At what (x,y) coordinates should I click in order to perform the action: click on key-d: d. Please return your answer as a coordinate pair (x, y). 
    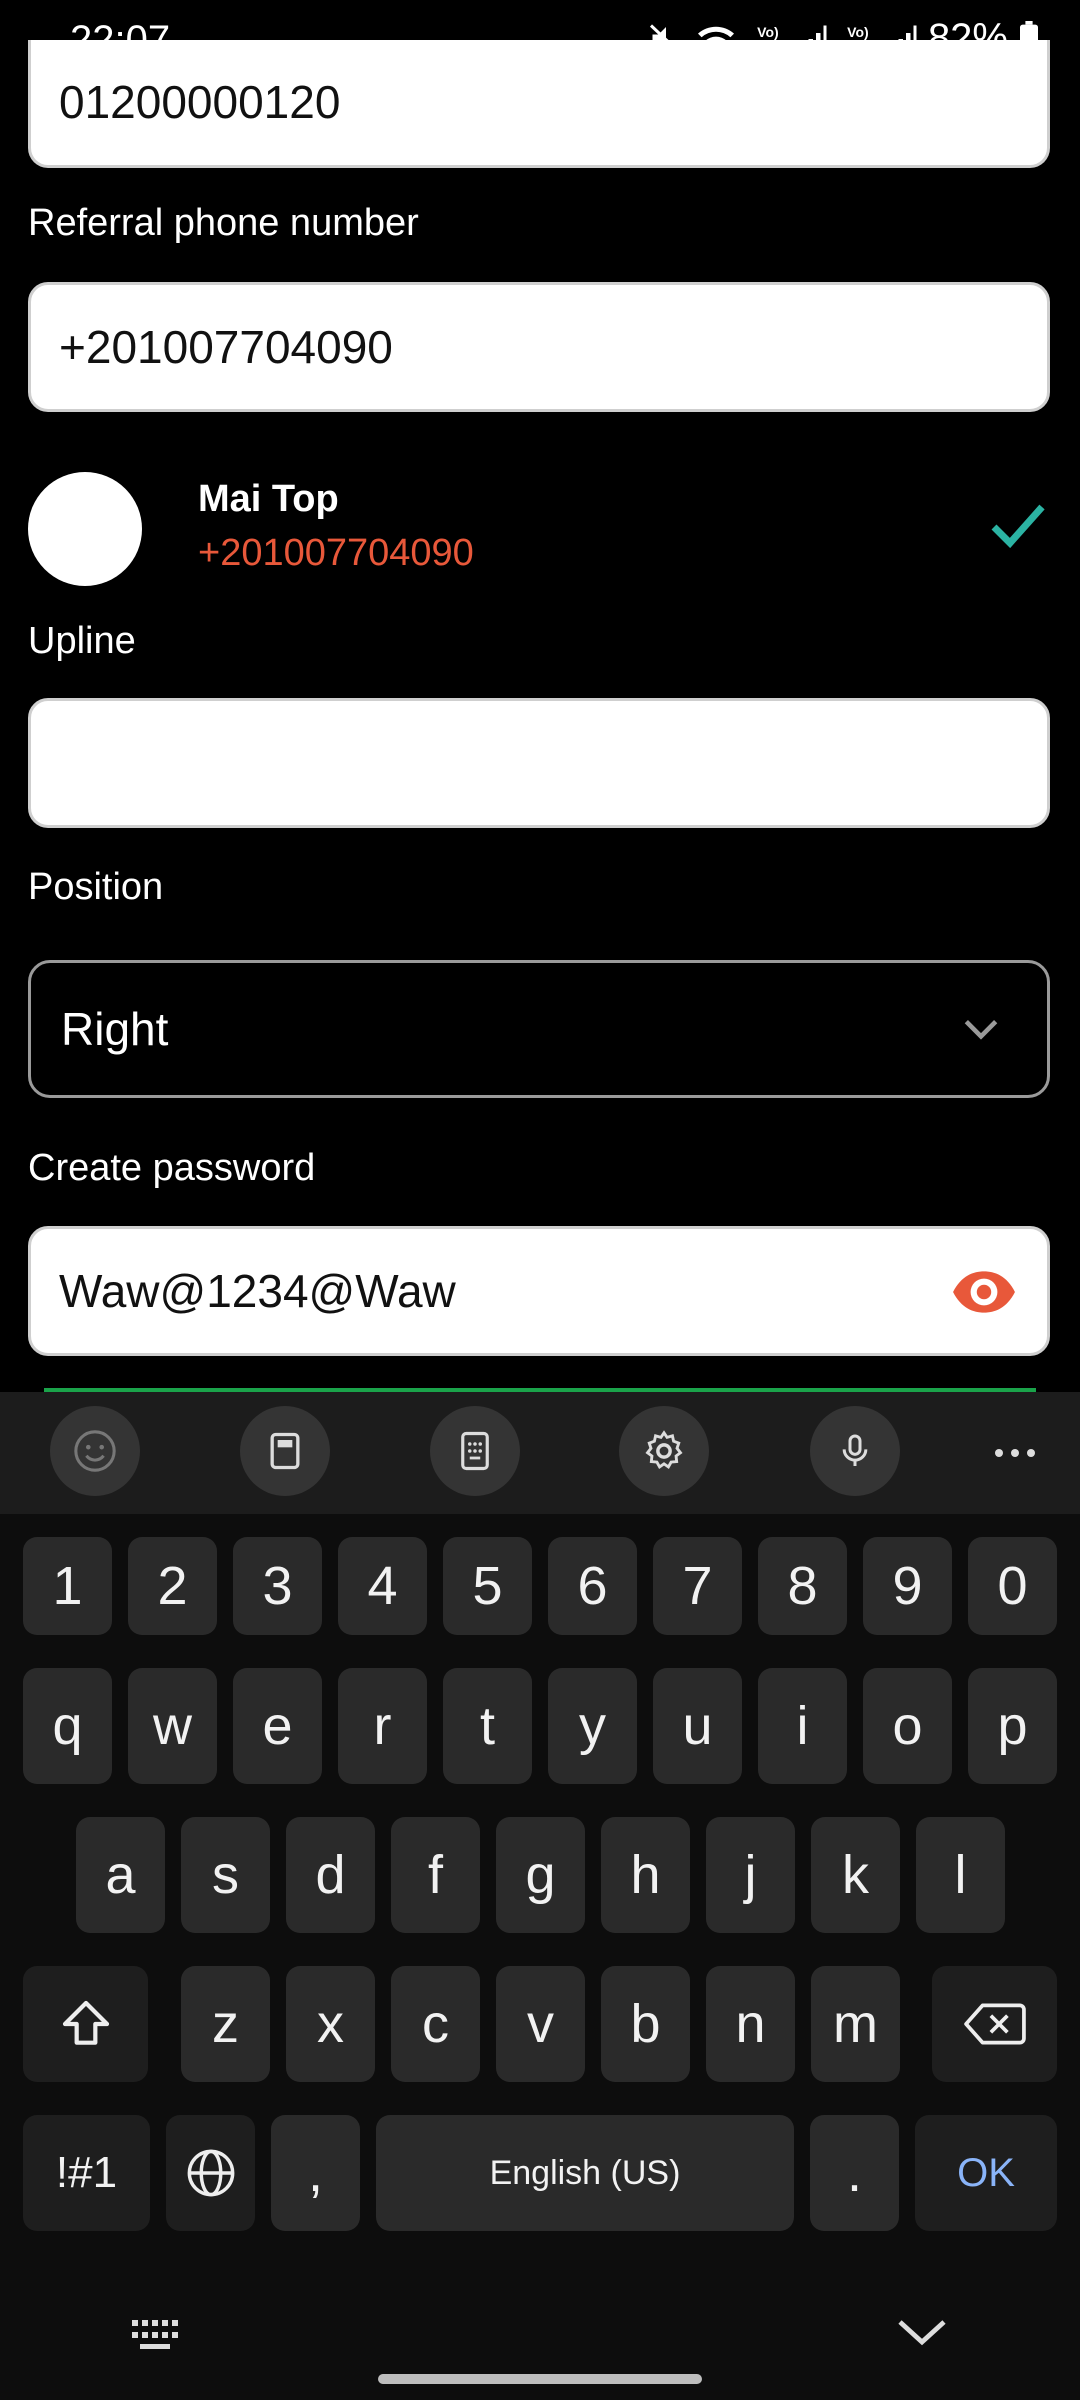
    Looking at the image, I should click on (330, 1875).